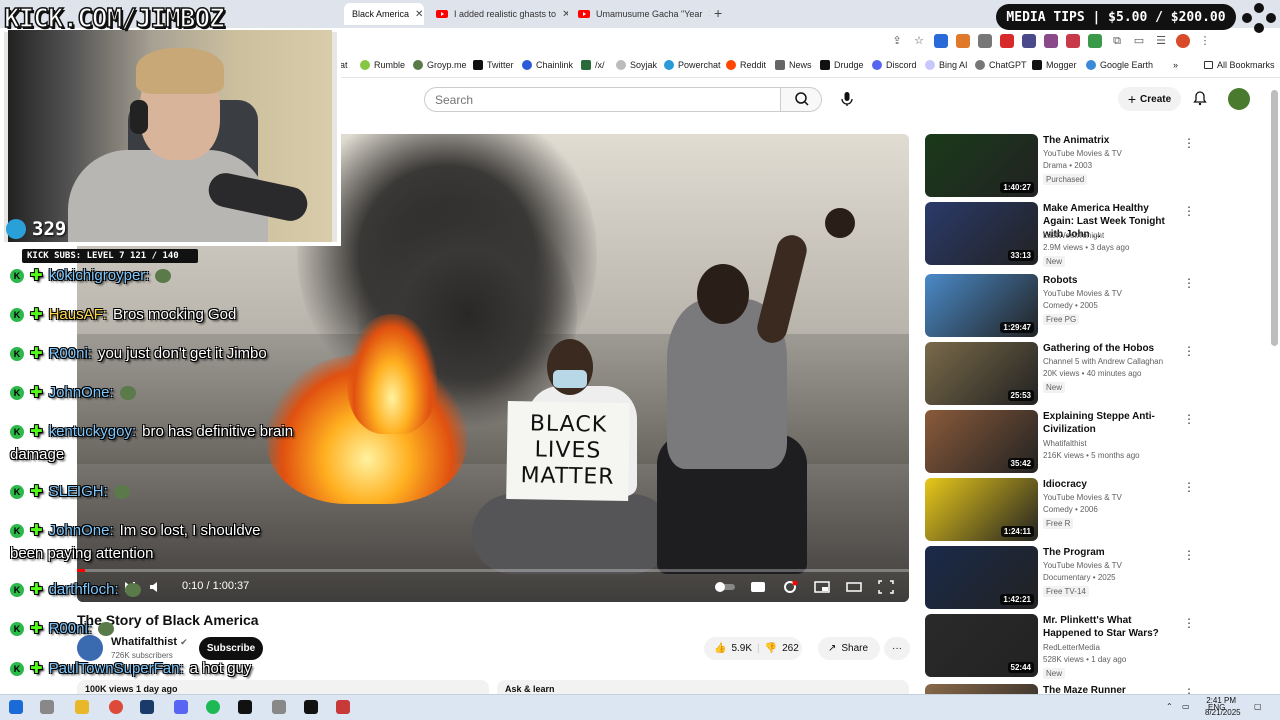 The height and width of the screenshot is (720, 1280). Describe the element at coordinates (1239, 99) in the screenshot. I see `account-avatar` at that location.